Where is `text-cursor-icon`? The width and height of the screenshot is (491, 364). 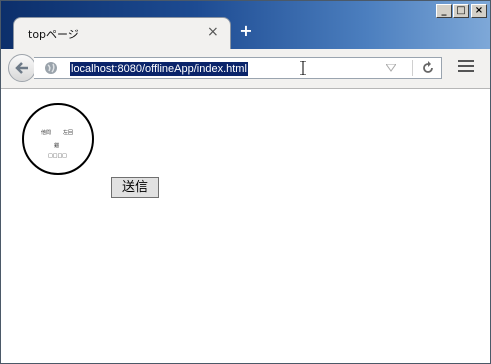
text-cursor-icon is located at coordinates (303, 68).